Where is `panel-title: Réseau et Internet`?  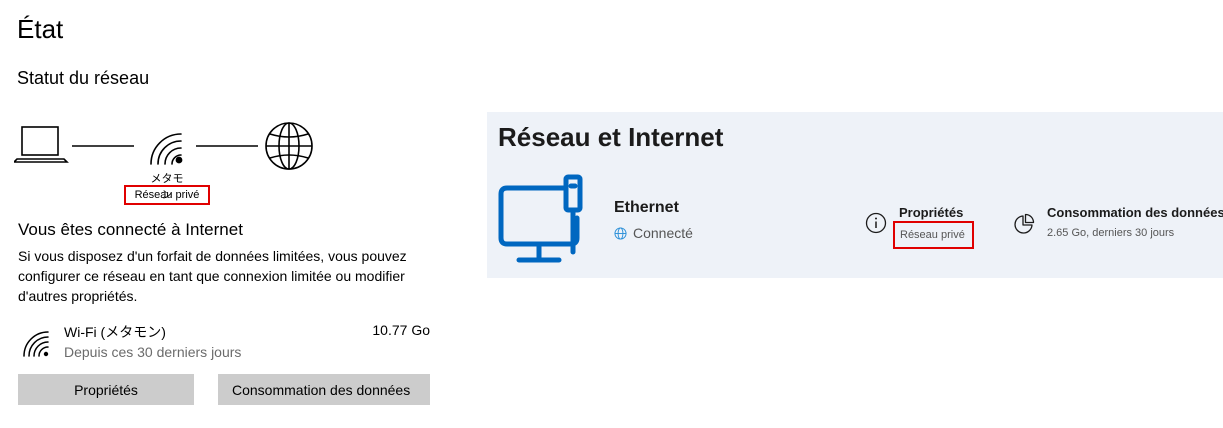 panel-title: Réseau et Internet is located at coordinates (611, 137).